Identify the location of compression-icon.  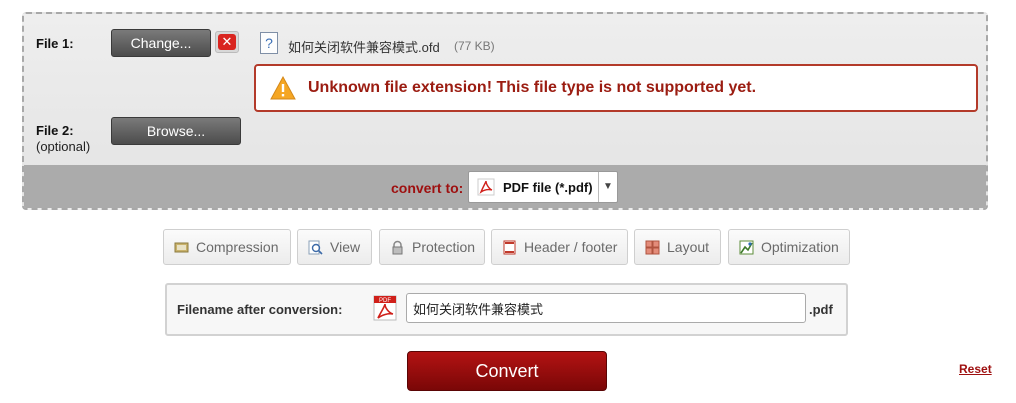
(181, 247).